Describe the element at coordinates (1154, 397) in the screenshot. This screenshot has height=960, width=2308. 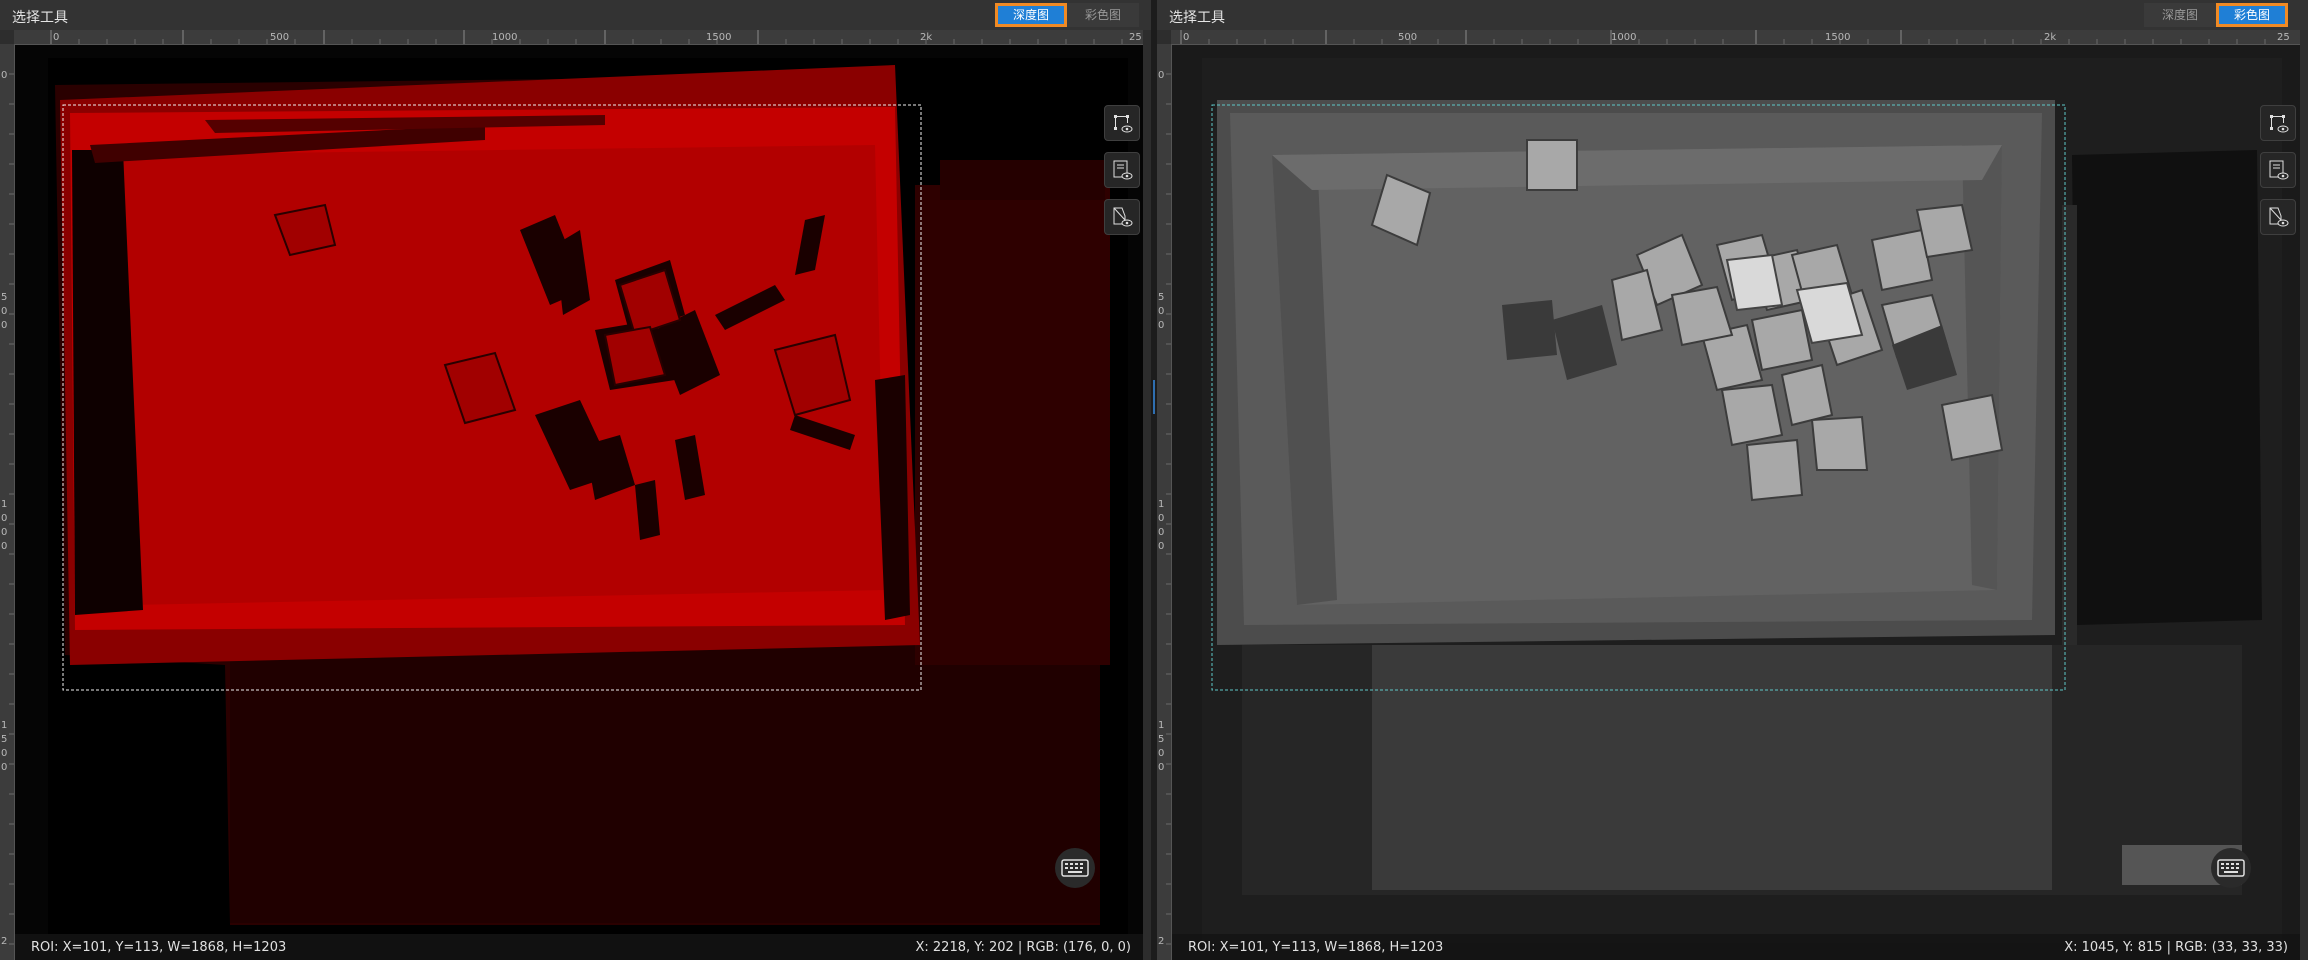
I see `splitter-handle` at that location.